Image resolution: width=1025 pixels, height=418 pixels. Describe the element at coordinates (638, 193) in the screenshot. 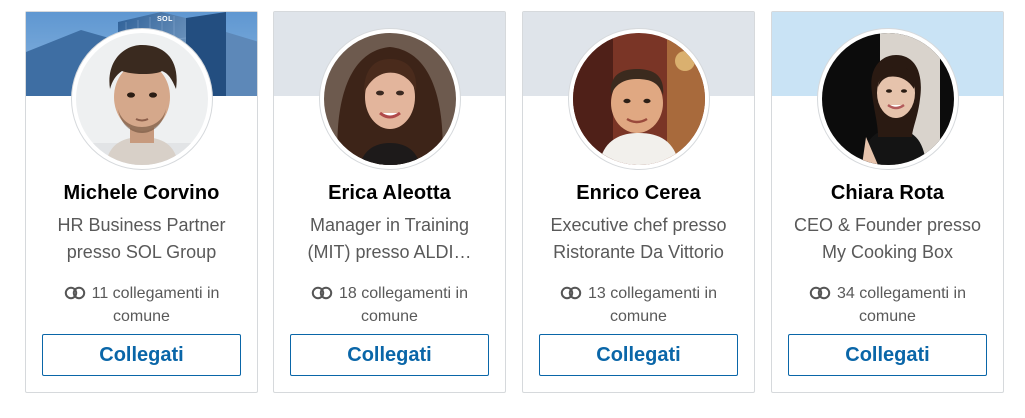

I see `profile-name: Enrico Cerea` at that location.